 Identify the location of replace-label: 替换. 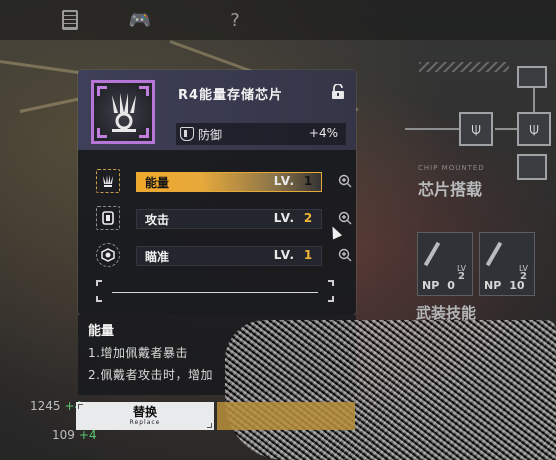
(144, 411).